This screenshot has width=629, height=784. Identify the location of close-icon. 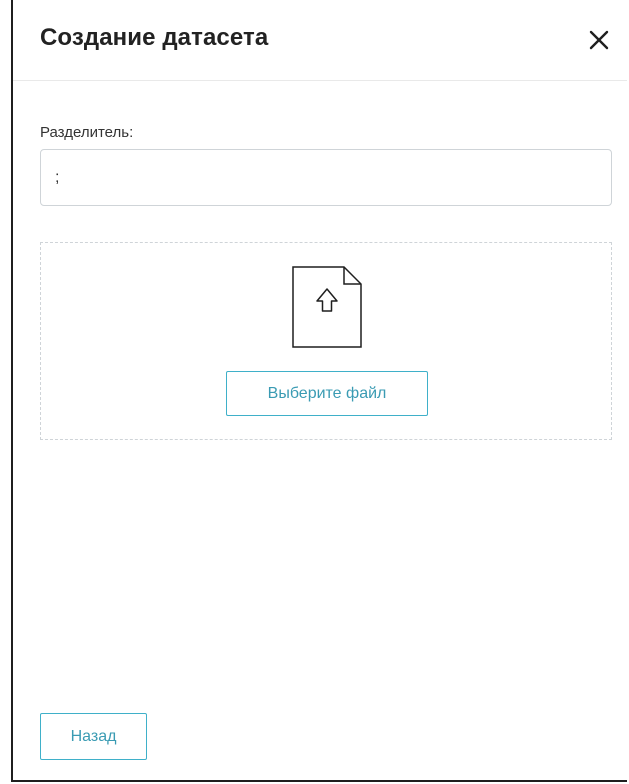
(599, 40).